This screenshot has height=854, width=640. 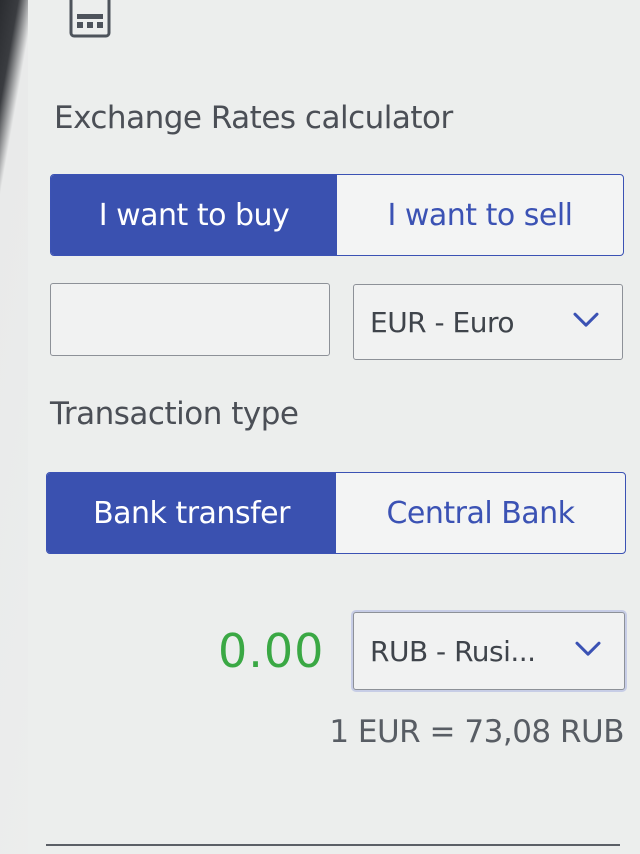 I want to click on tab-sell: I want to sell, so click(x=480, y=215).